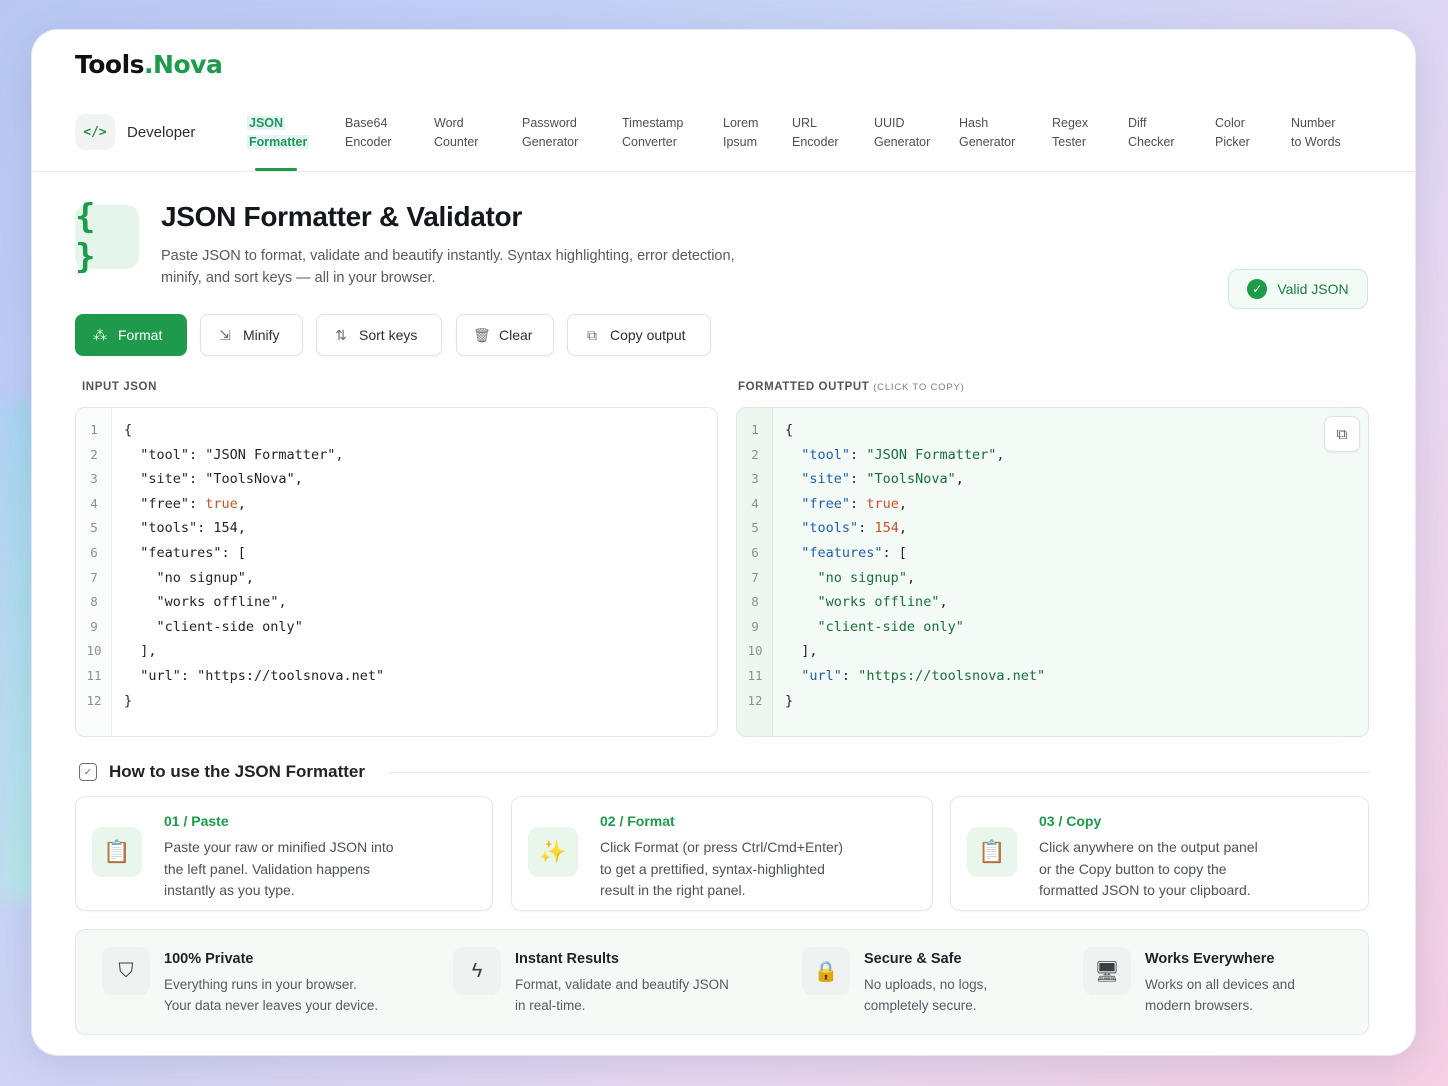 This screenshot has width=1448, height=1086. What do you see at coordinates (639, 335) in the screenshot?
I see `copy-output-button: ⧉ Copy output` at bounding box center [639, 335].